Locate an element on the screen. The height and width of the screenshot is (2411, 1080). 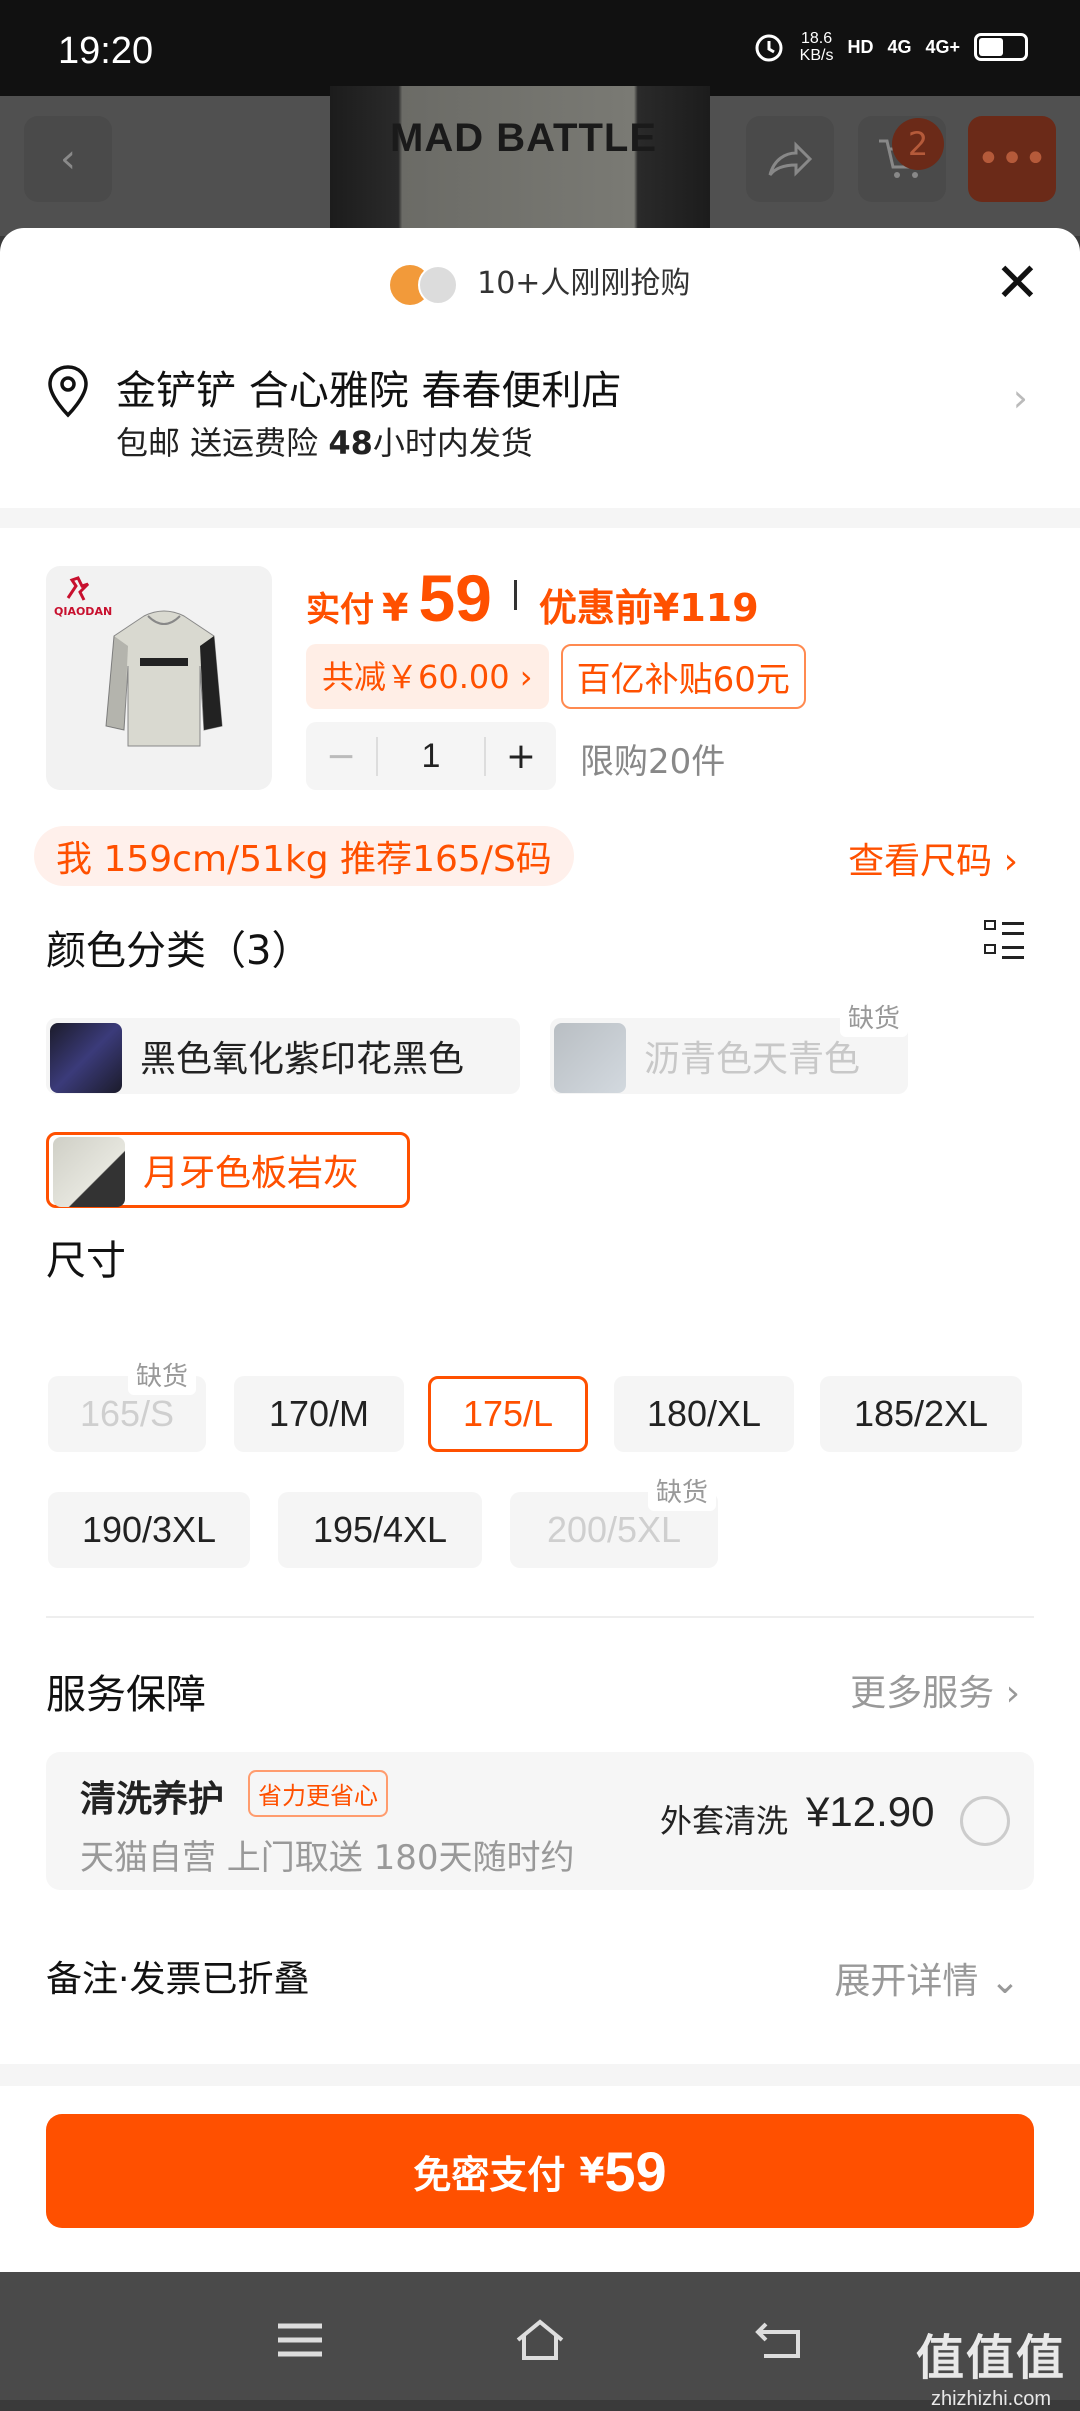
quantity-value: 1 is located at coordinates (431, 756).